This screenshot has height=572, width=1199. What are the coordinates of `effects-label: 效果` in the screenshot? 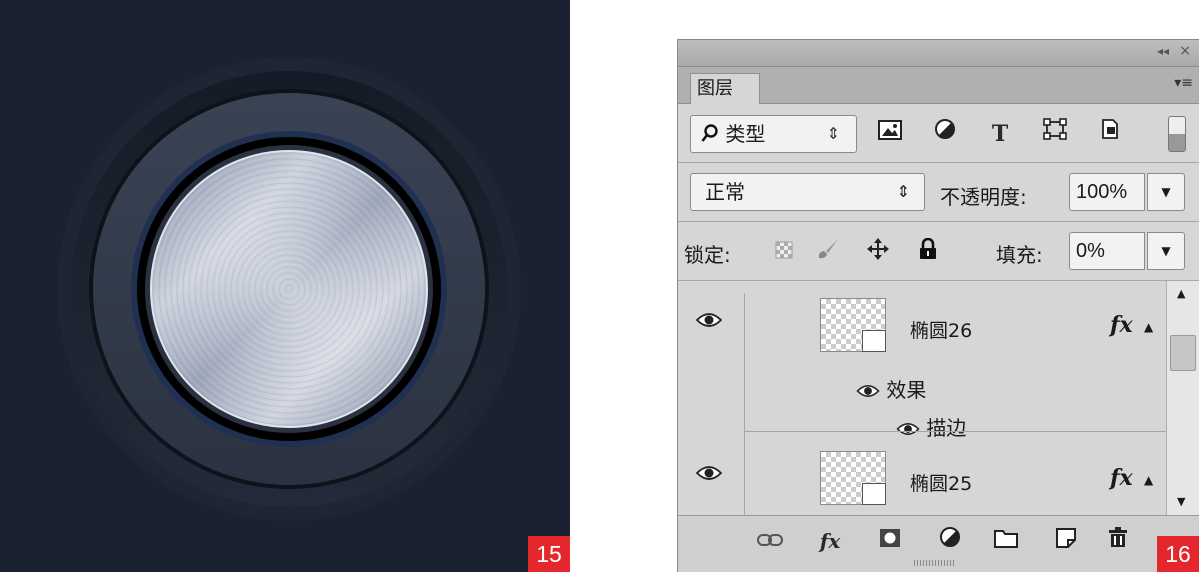 It's located at (906, 390).